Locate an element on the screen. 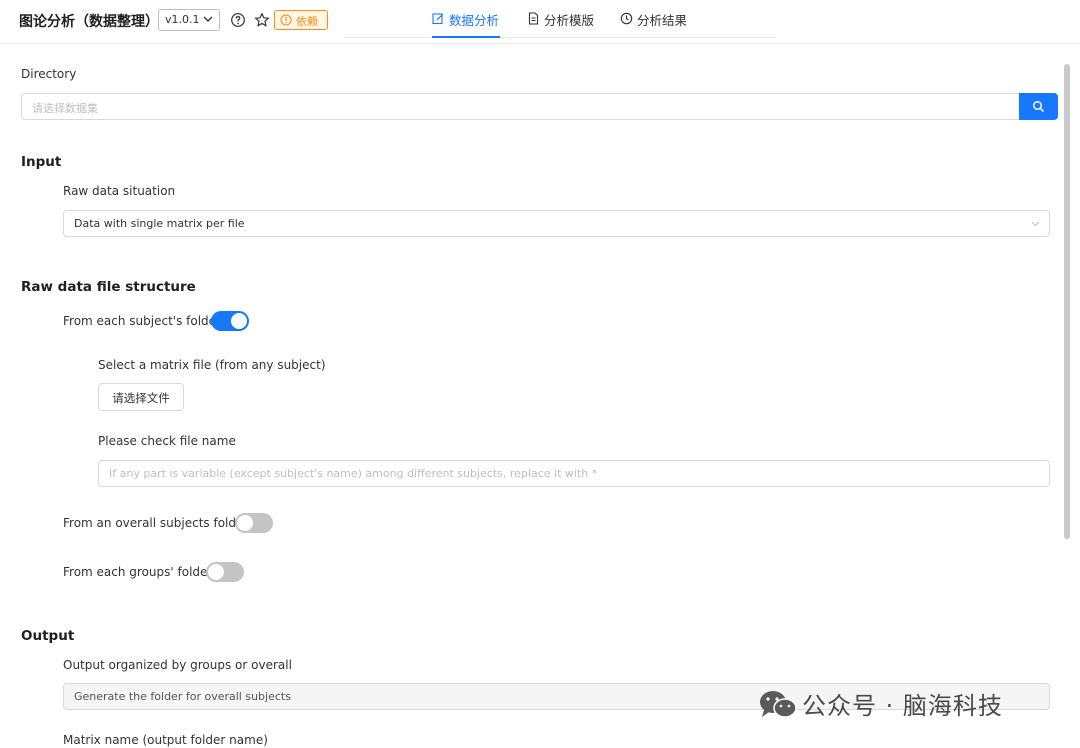 The width and height of the screenshot is (1080, 748). scrollbar-thumb is located at coordinates (1067, 301).